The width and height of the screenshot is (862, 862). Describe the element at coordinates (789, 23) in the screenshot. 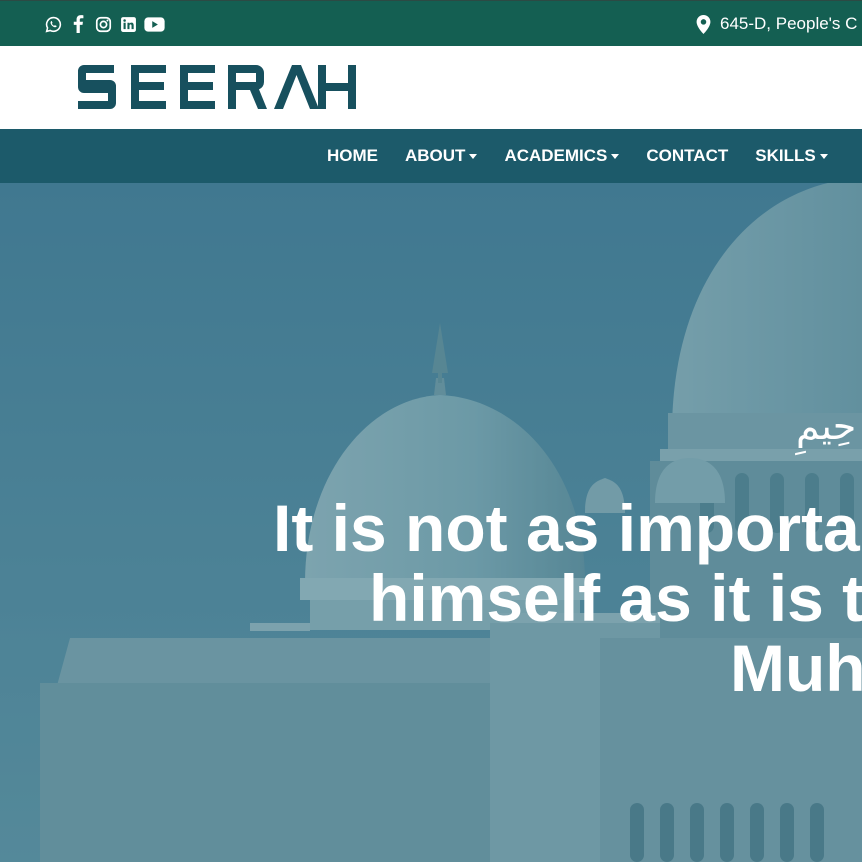

I see `address-text: 645-D, People's C` at that location.